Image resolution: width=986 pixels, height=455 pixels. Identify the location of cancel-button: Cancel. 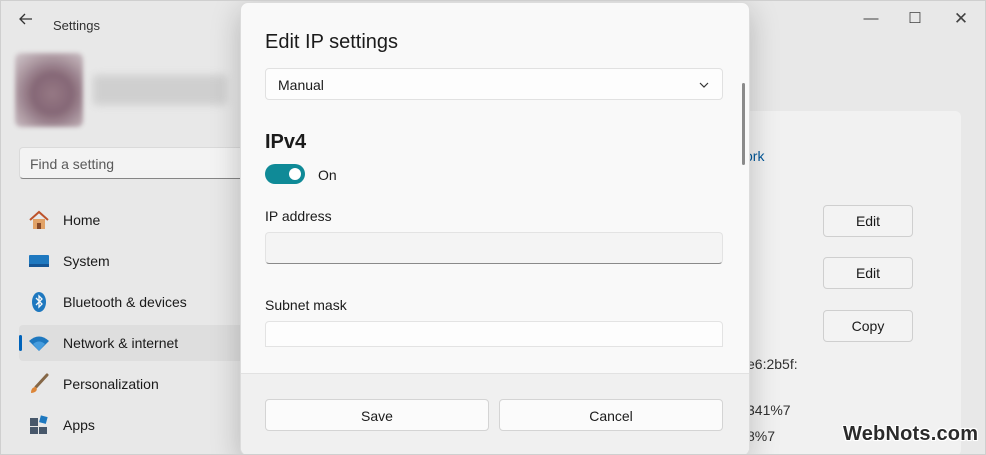
(611, 415).